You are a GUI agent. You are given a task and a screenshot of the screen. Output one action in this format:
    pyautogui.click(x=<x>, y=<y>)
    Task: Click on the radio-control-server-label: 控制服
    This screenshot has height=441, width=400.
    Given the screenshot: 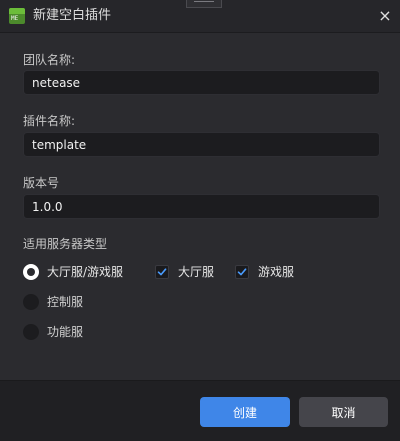 What is the action you would take?
    pyautogui.click(x=65, y=302)
    